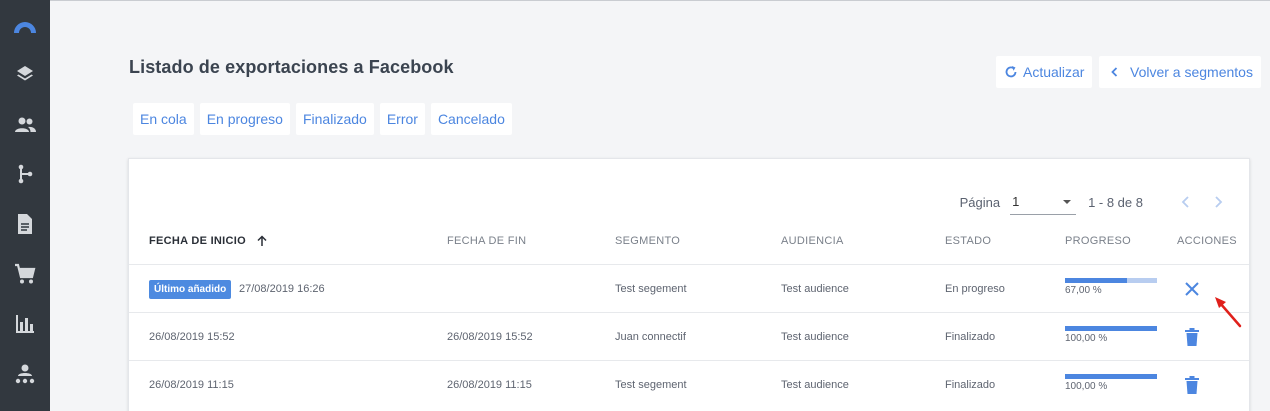 The height and width of the screenshot is (411, 1270). Describe the element at coordinates (1228, 312) in the screenshot. I see `annotation-arrow-icon` at that location.